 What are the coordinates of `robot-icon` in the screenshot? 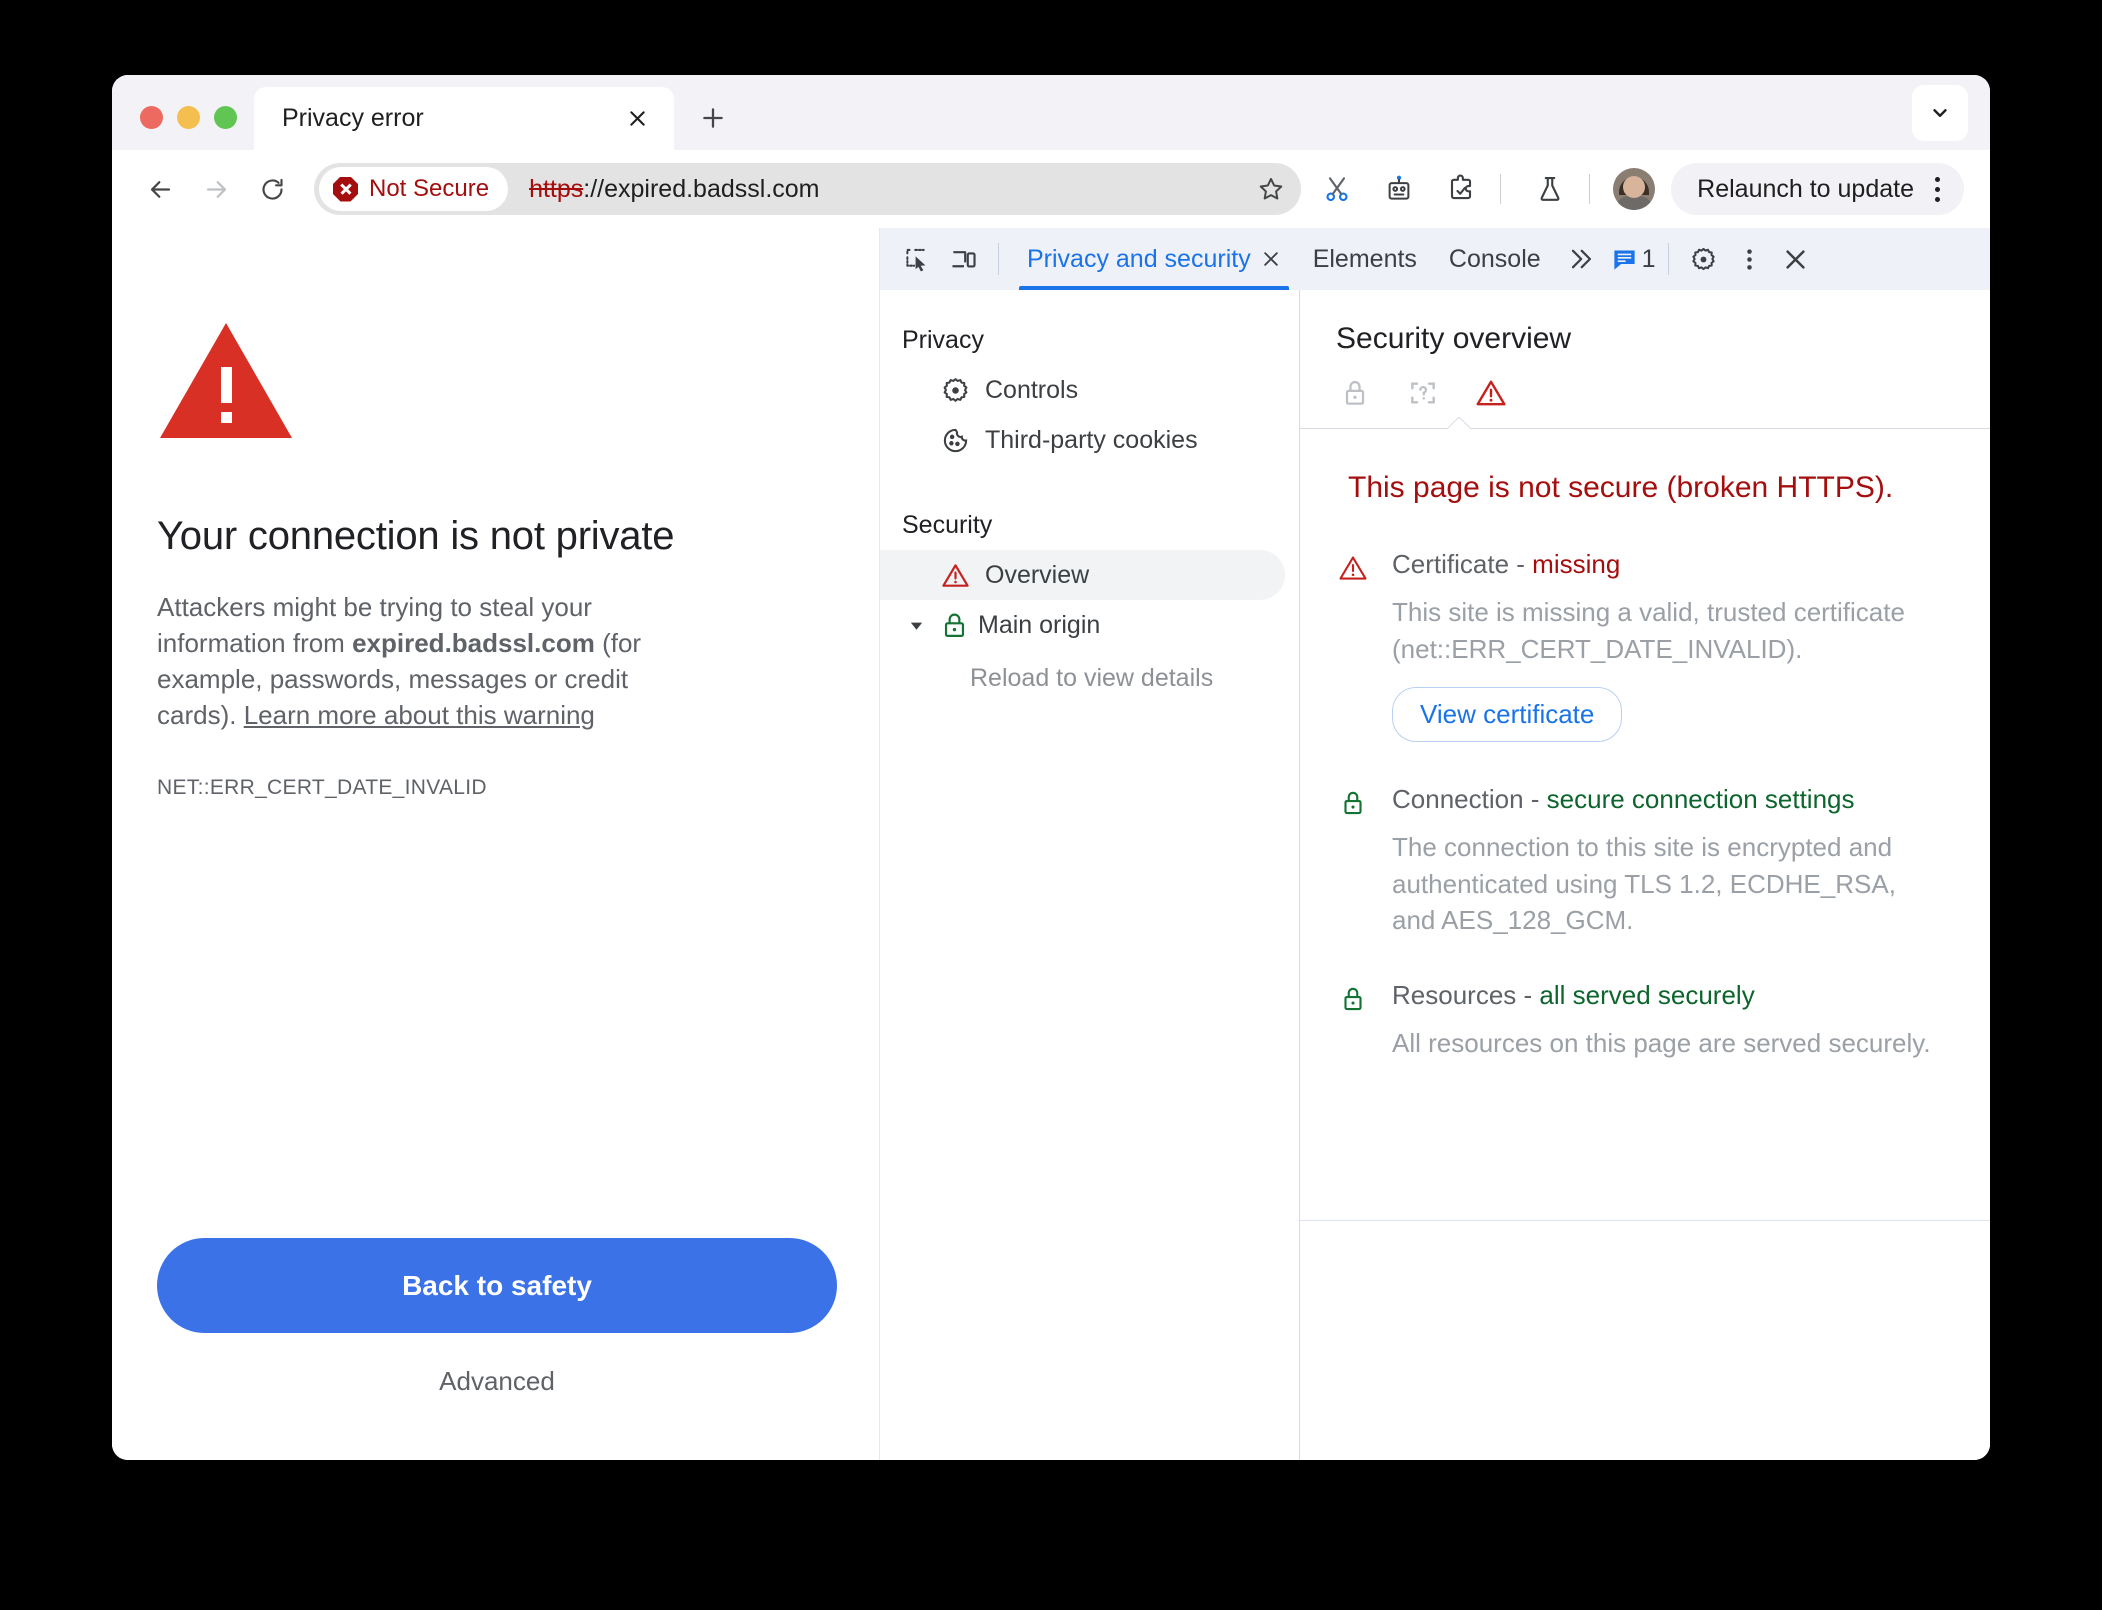 It's located at (1399, 189).